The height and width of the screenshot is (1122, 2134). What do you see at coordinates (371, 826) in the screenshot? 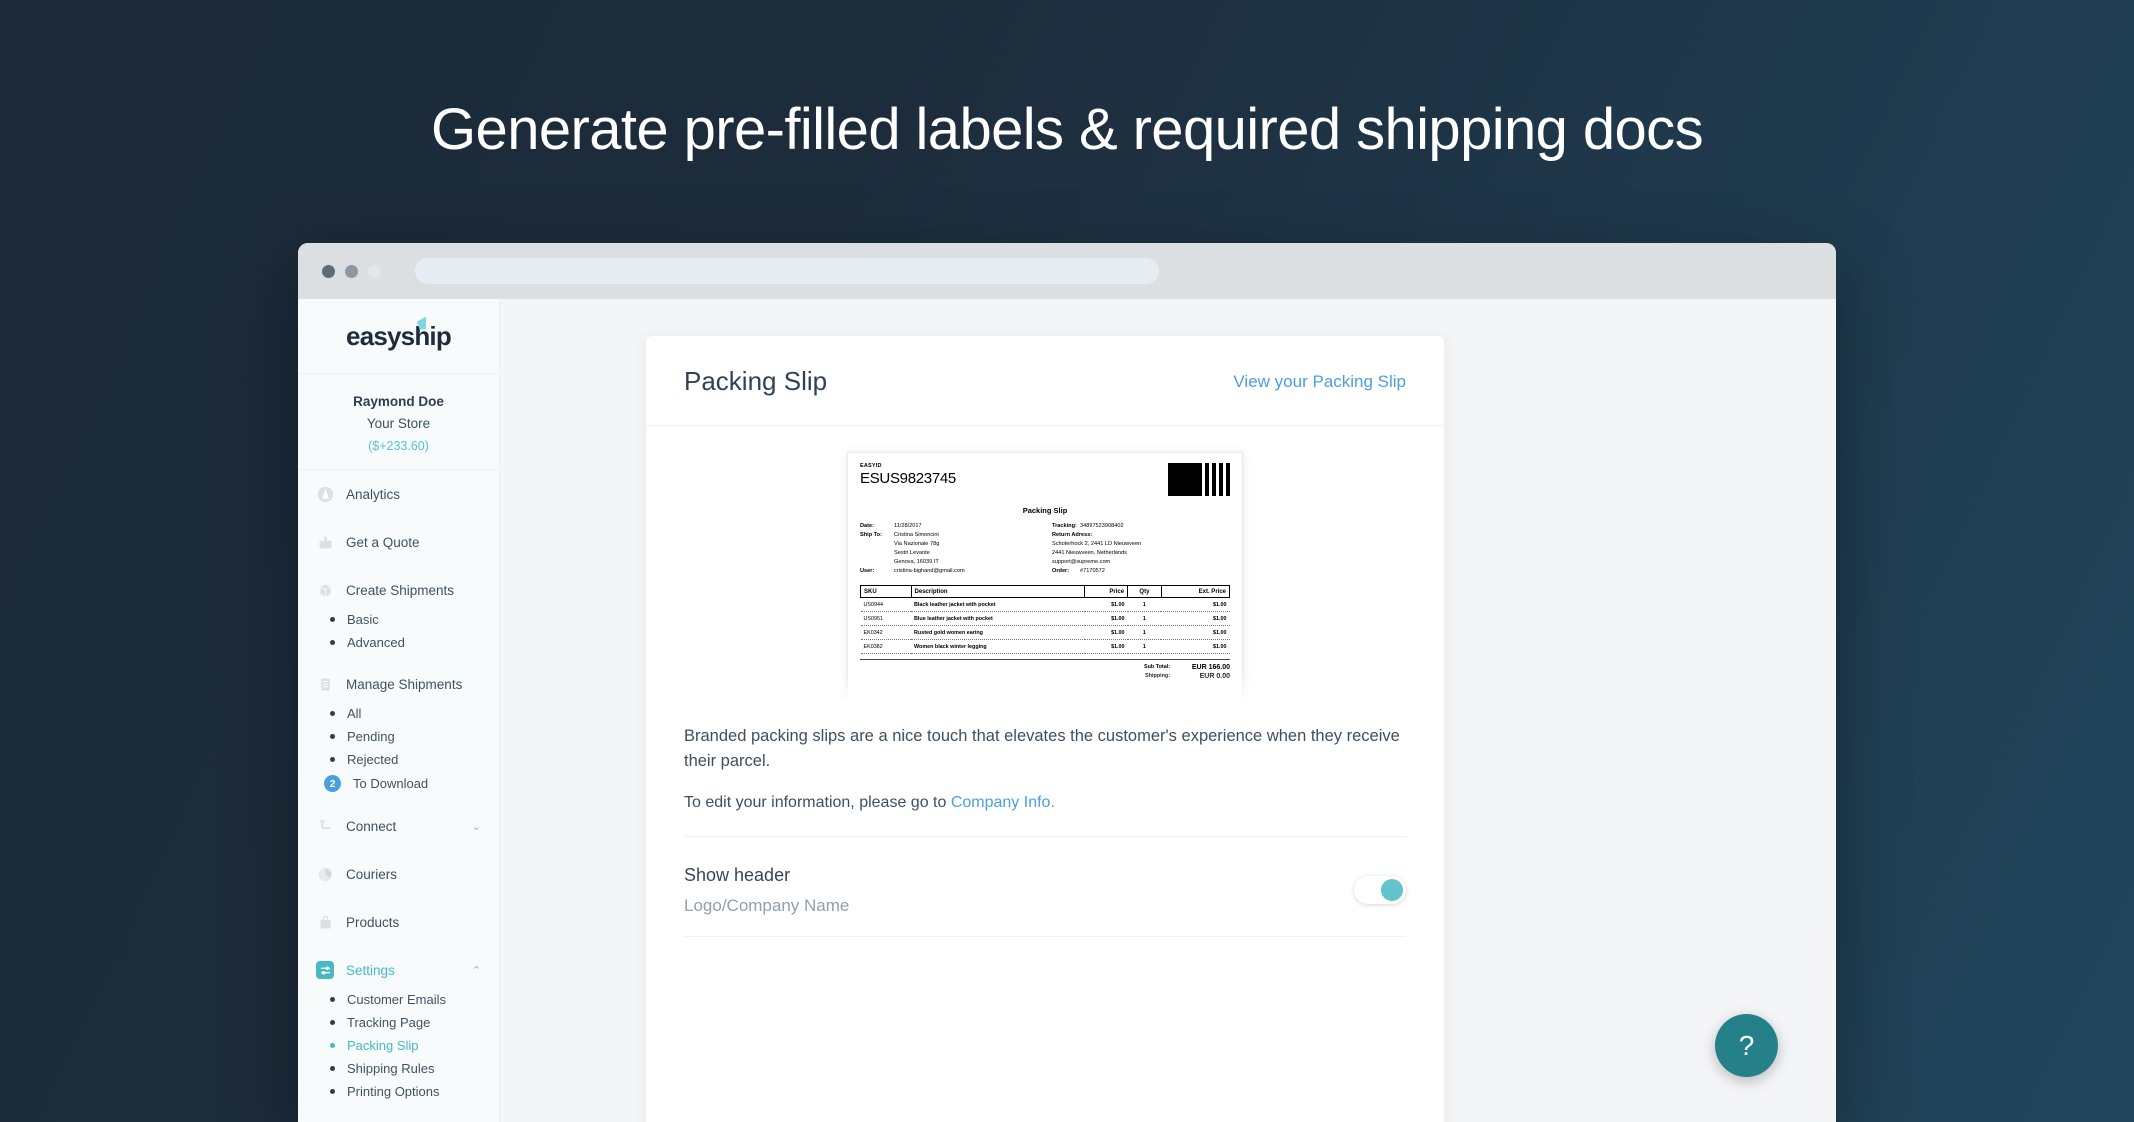
I see `sidebar-item-label: Connect` at bounding box center [371, 826].